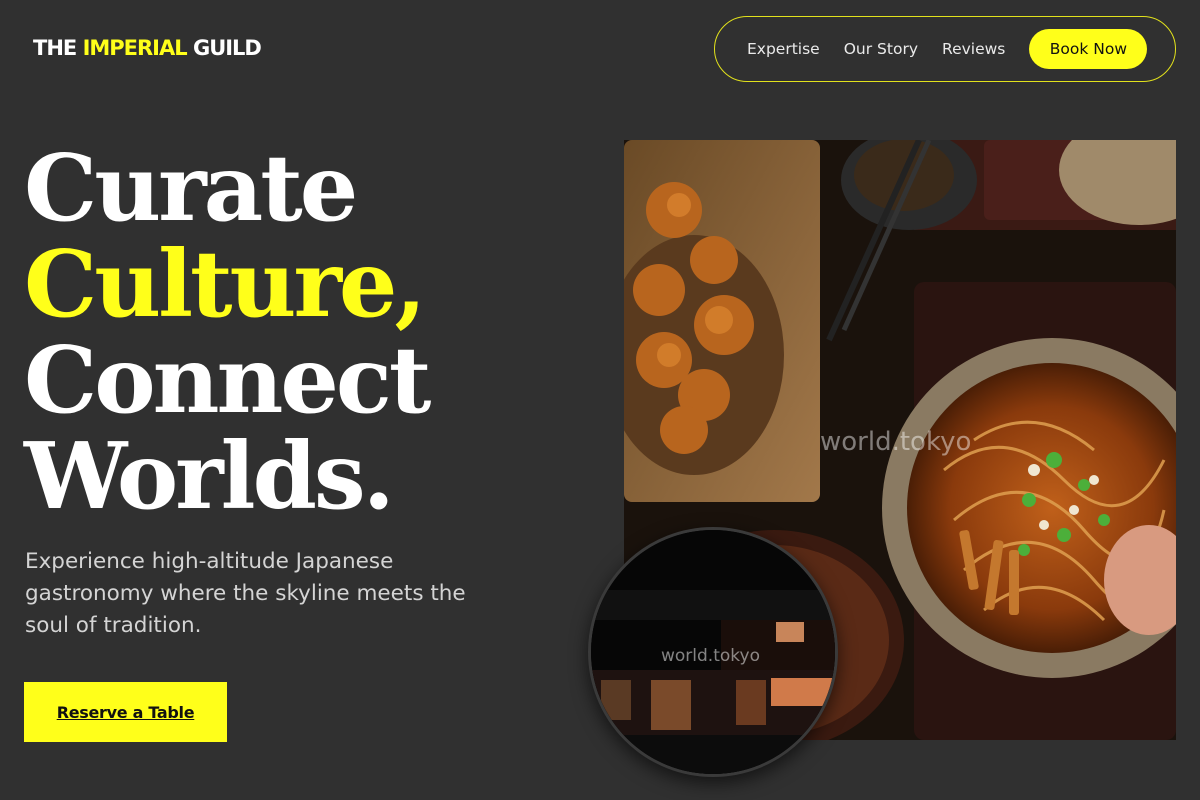 Image resolution: width=1200 pixels, height=800 pixels. Describe the element at coordinates (224, 48) in the screenshot. I see `brand-part-2: GUILD` at that location.